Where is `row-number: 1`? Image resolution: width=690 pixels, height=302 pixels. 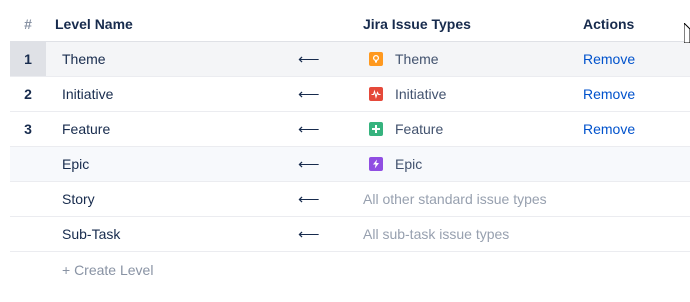 row-number: 1 is located at coordinates (28, 59).